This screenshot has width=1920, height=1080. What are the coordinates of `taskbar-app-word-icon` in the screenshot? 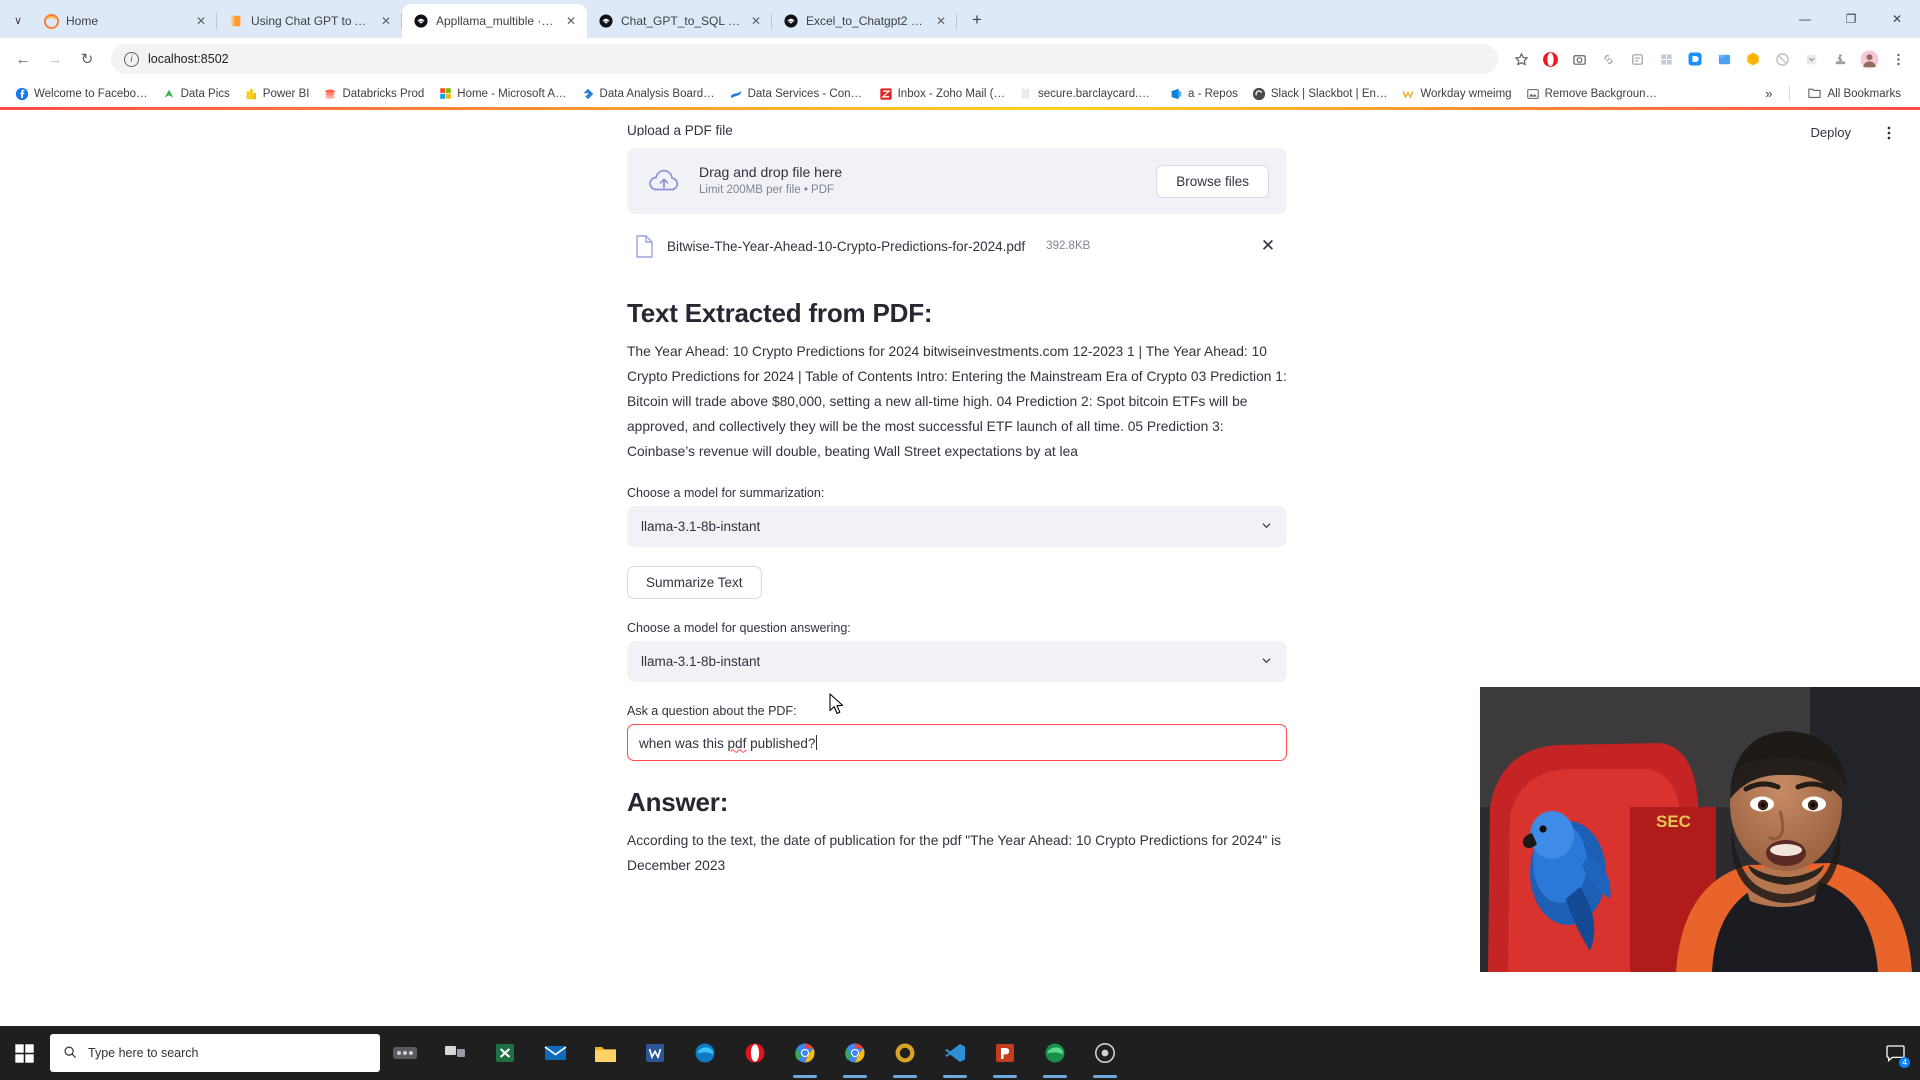 It's located at (655, 1053).